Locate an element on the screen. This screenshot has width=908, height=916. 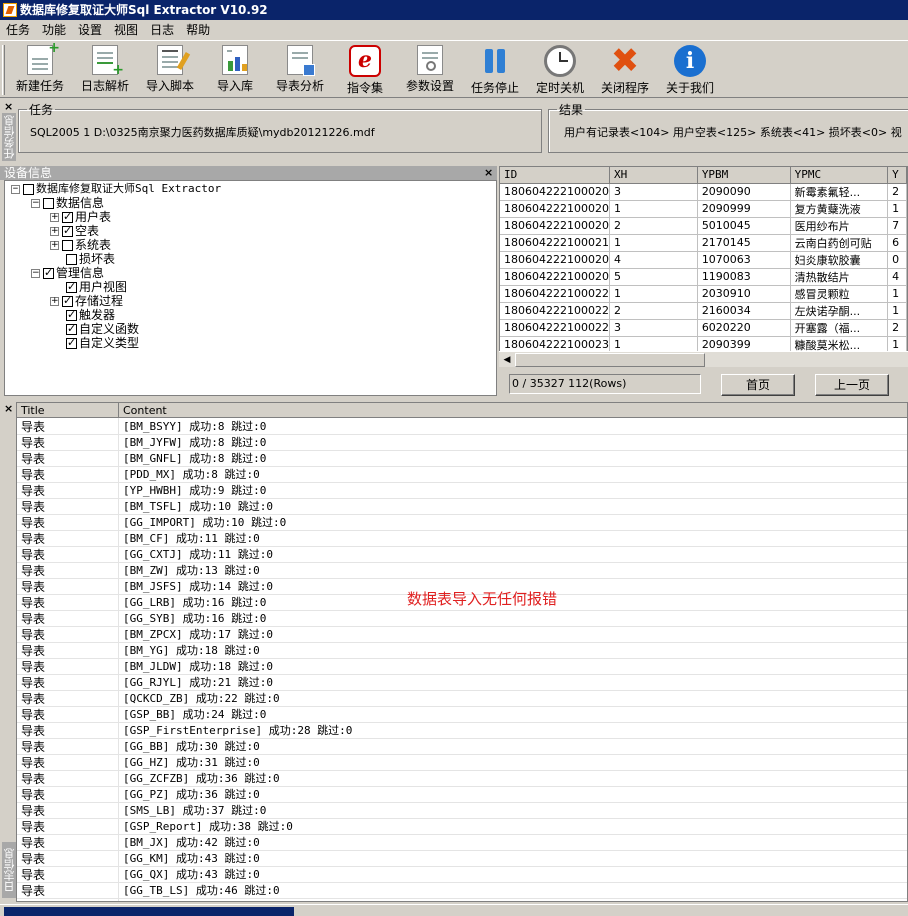
task-panel-close-icon: × is located at coordinates (8, 106).